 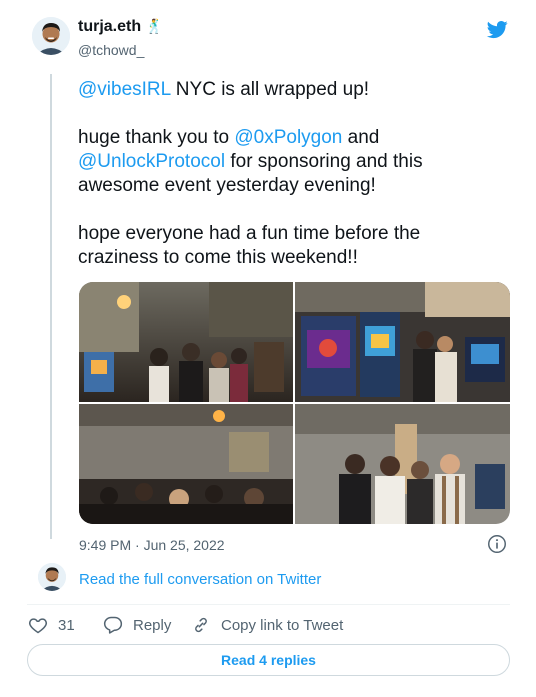 What do you see at coordinates (224, 89) in the screenshot?
I see `tweet-line-1: @vibesIRL NYC is all wrapped up!` at bounding box center [224, 89].